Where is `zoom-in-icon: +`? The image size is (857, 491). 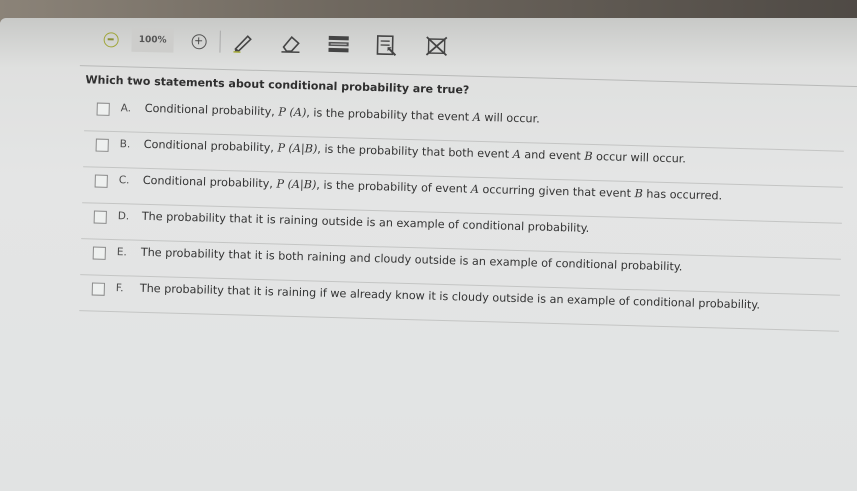
zoom-in-icon: + is located at coordinates (199, 41).